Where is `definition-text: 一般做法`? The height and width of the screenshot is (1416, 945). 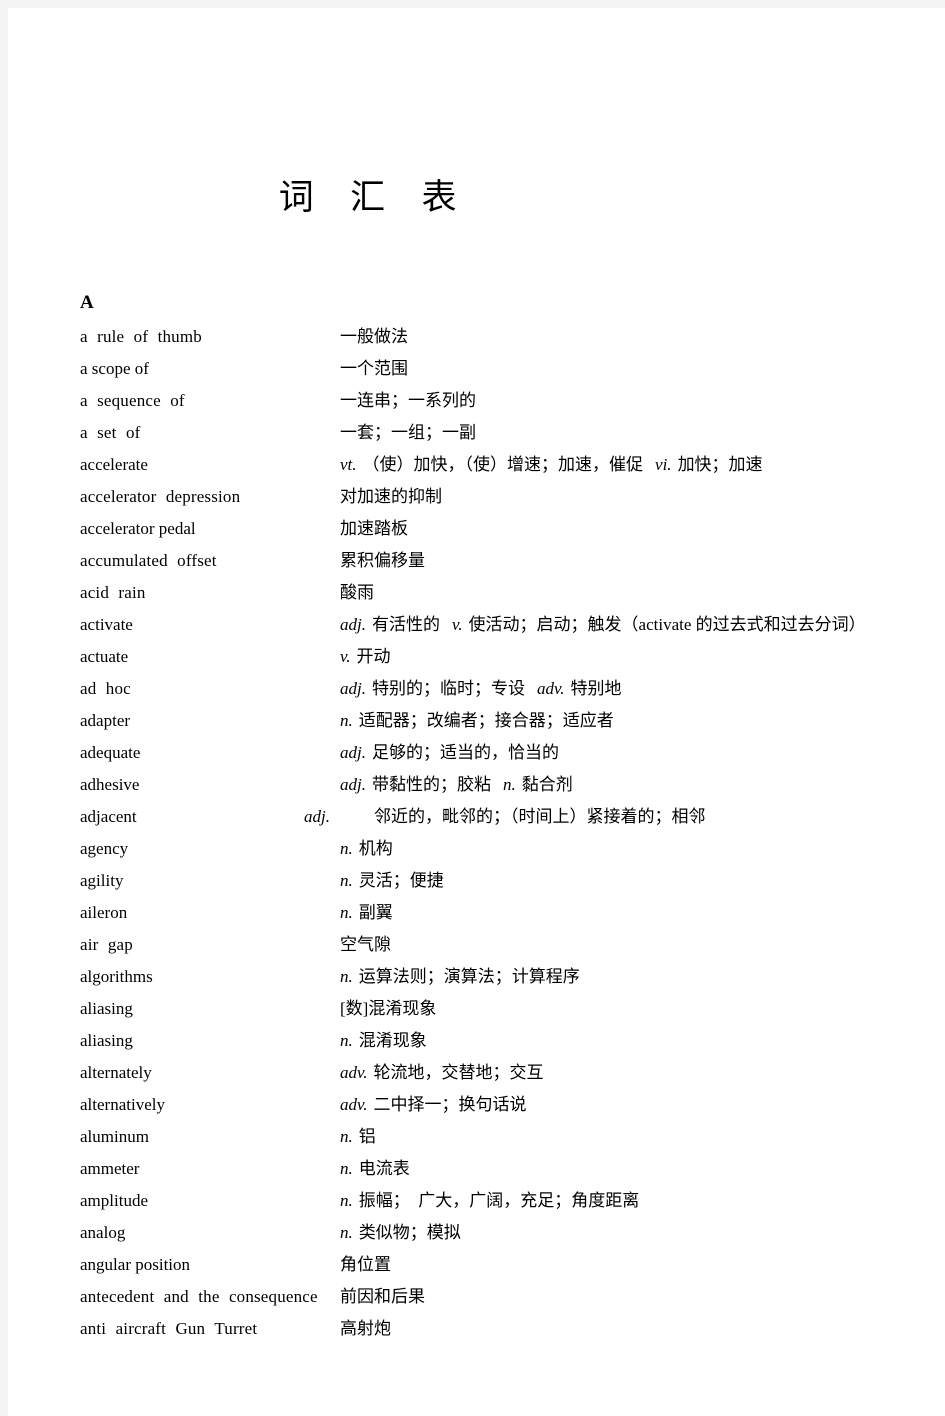 definition-text: 一般做法 is located at coordinates (374, 336).